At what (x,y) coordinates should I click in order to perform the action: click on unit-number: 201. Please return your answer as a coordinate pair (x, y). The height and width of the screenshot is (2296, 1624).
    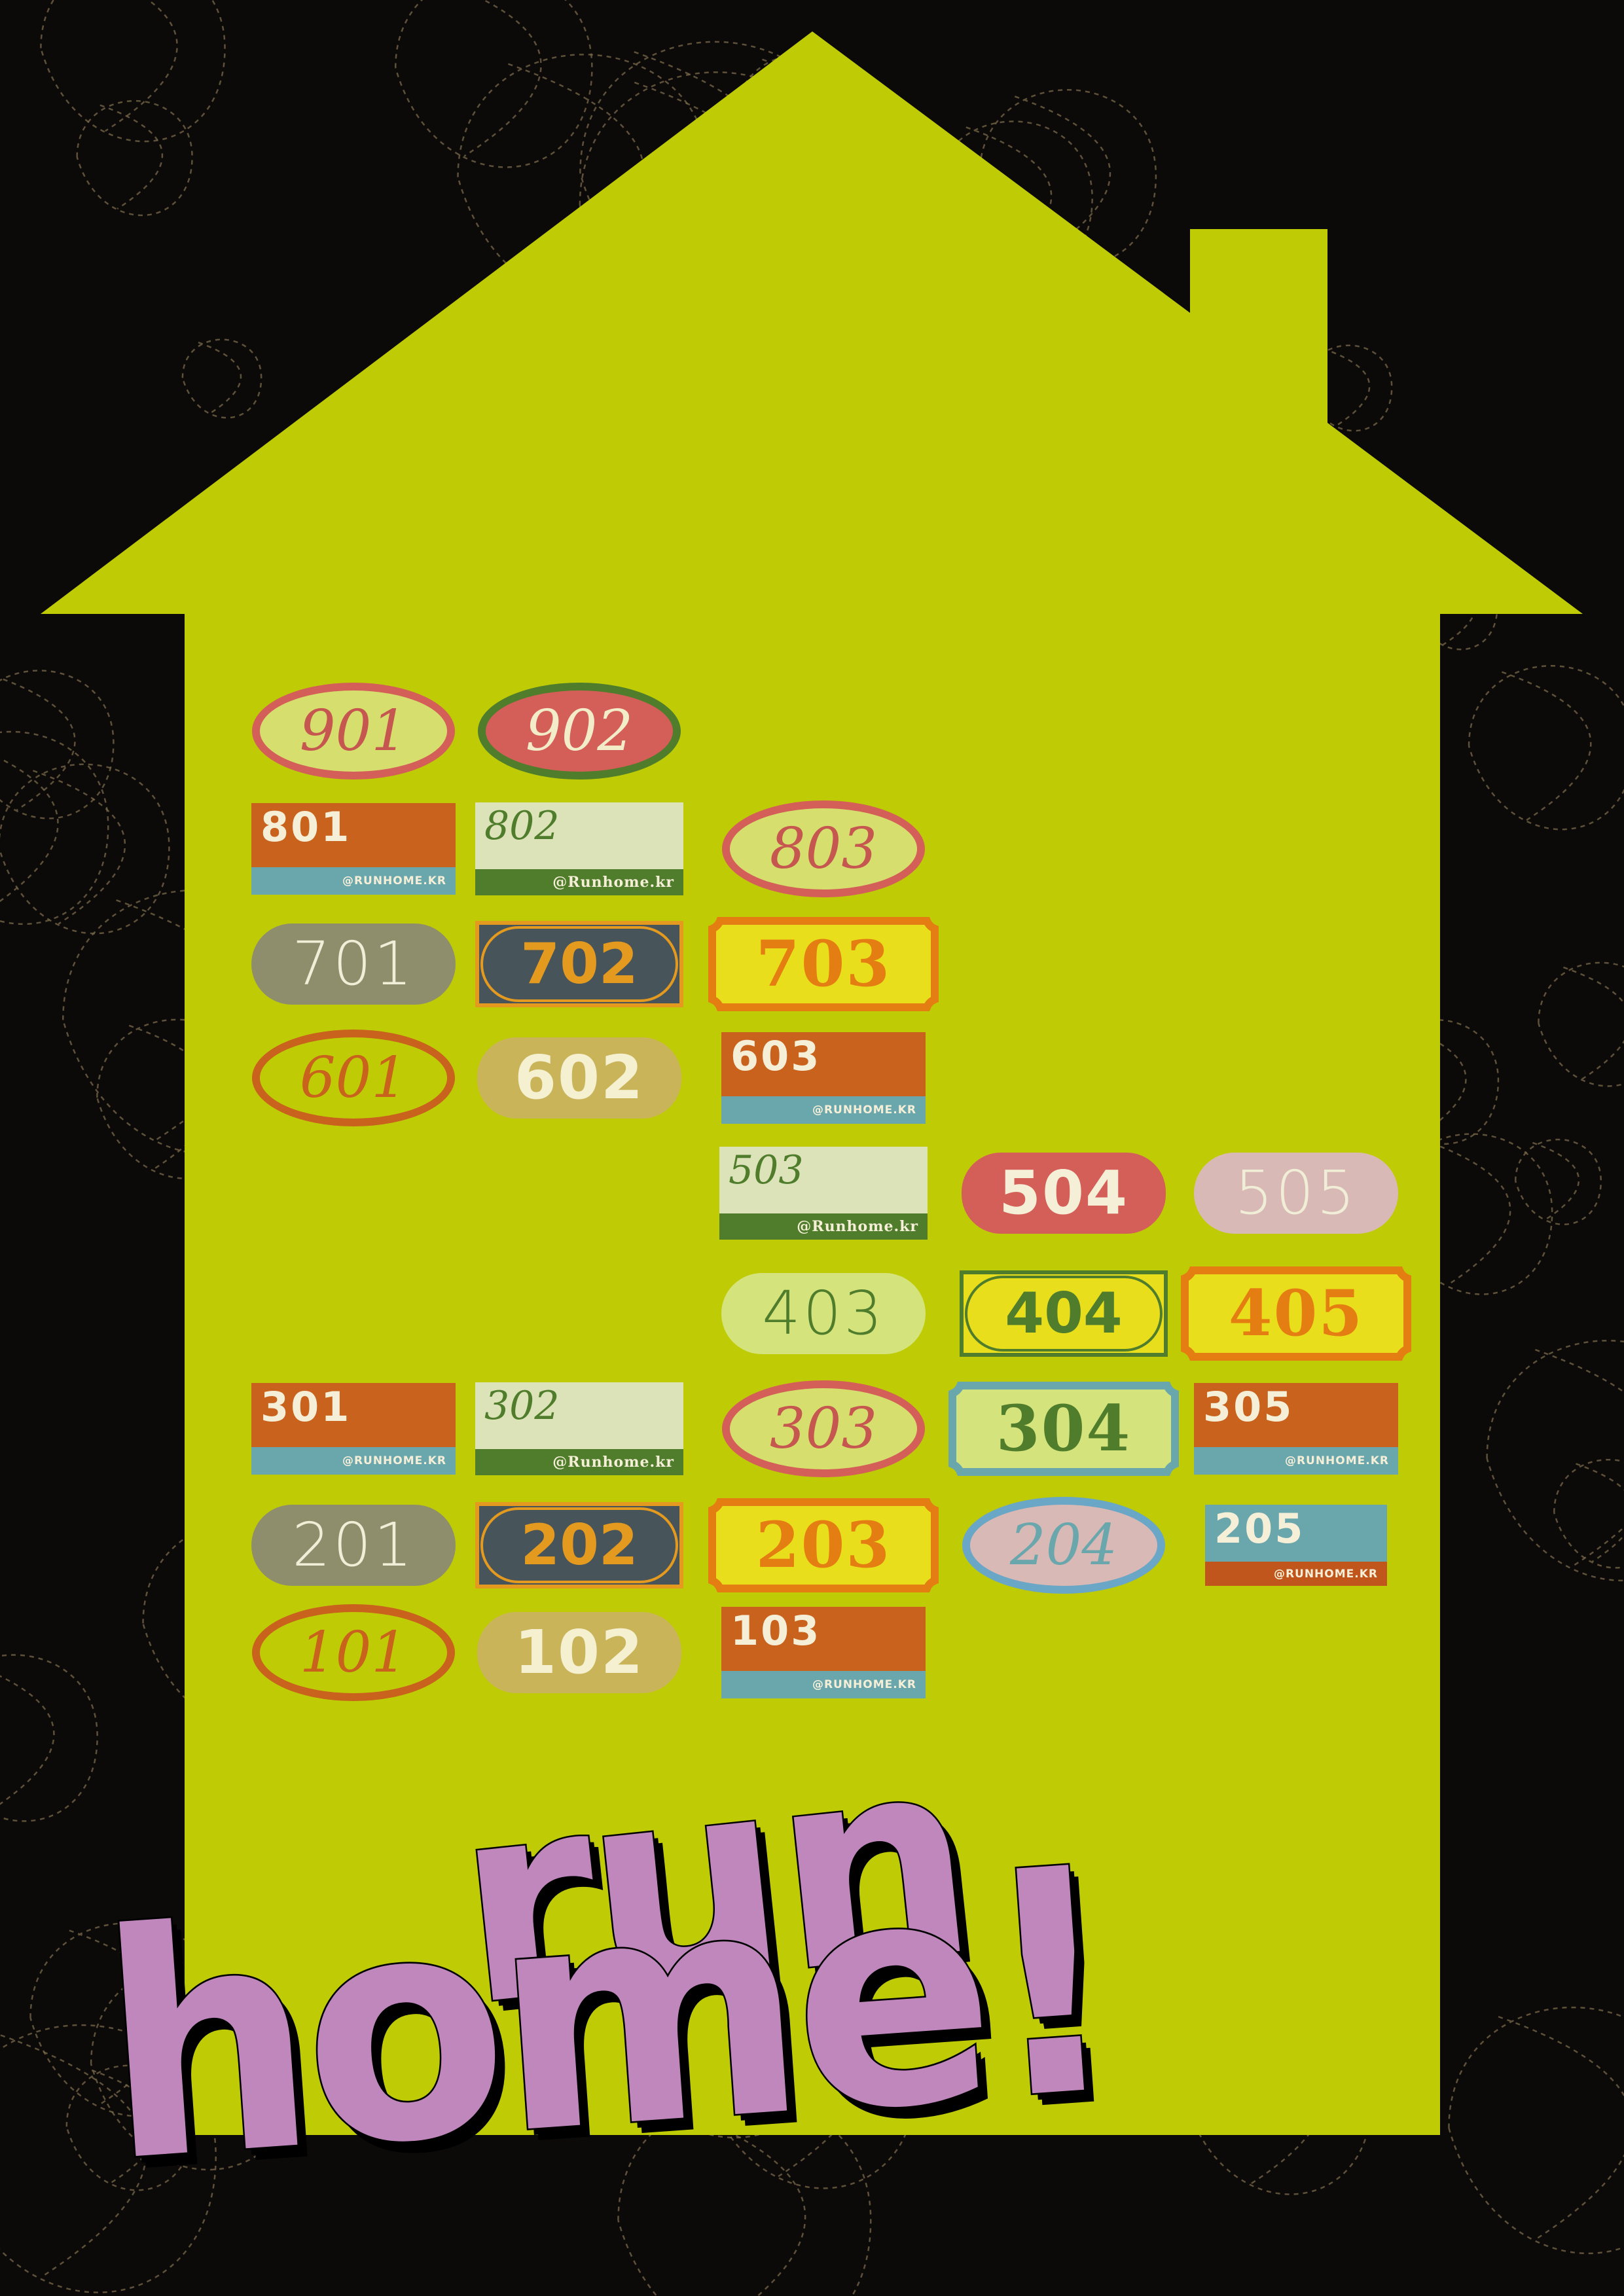
    Looking at the image, I should click on (353, 1545).